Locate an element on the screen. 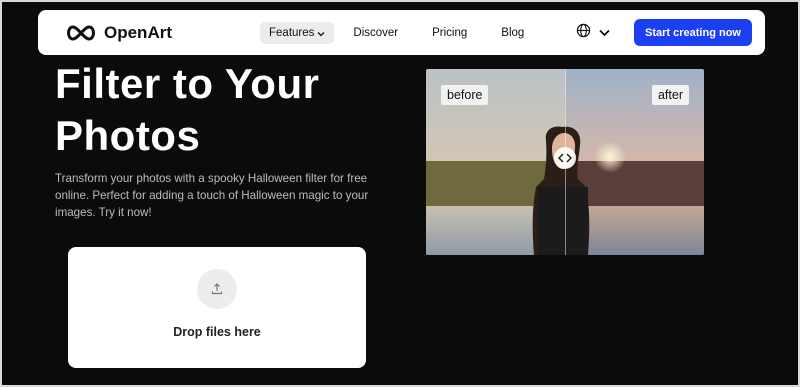 The width and height of the screenshot is (800, 387). nav-links: Features Discover Pricing Blog is located at coordinates (396, 32).